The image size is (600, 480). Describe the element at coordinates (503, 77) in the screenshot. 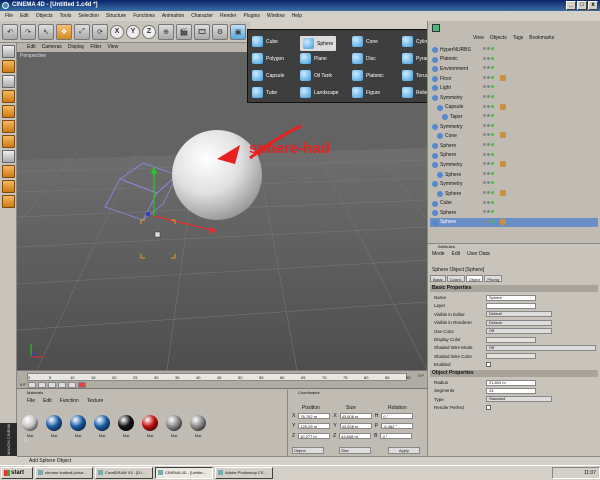

I see `phong-tag-icon` at that location.